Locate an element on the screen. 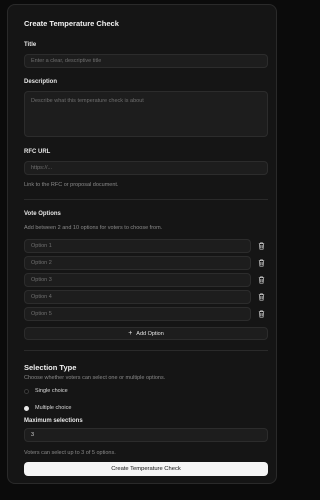  description-label: Description is located at coordinates (41, 82).